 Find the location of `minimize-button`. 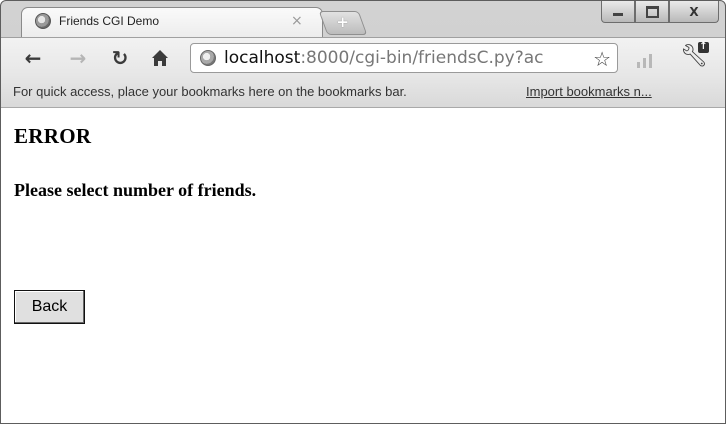

minimize-button is located at coordinates (618, 12).